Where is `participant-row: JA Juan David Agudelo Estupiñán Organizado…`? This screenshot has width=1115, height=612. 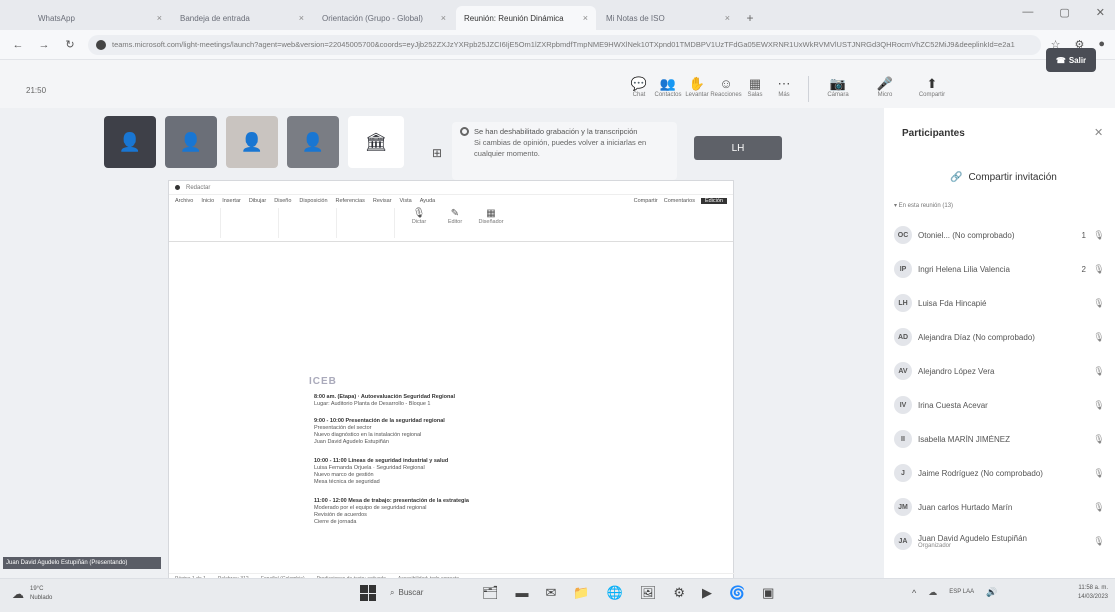
participant-row: JA Juan David Agudelo Estupiñán Organizado… is located at coordinates (1000, 541).